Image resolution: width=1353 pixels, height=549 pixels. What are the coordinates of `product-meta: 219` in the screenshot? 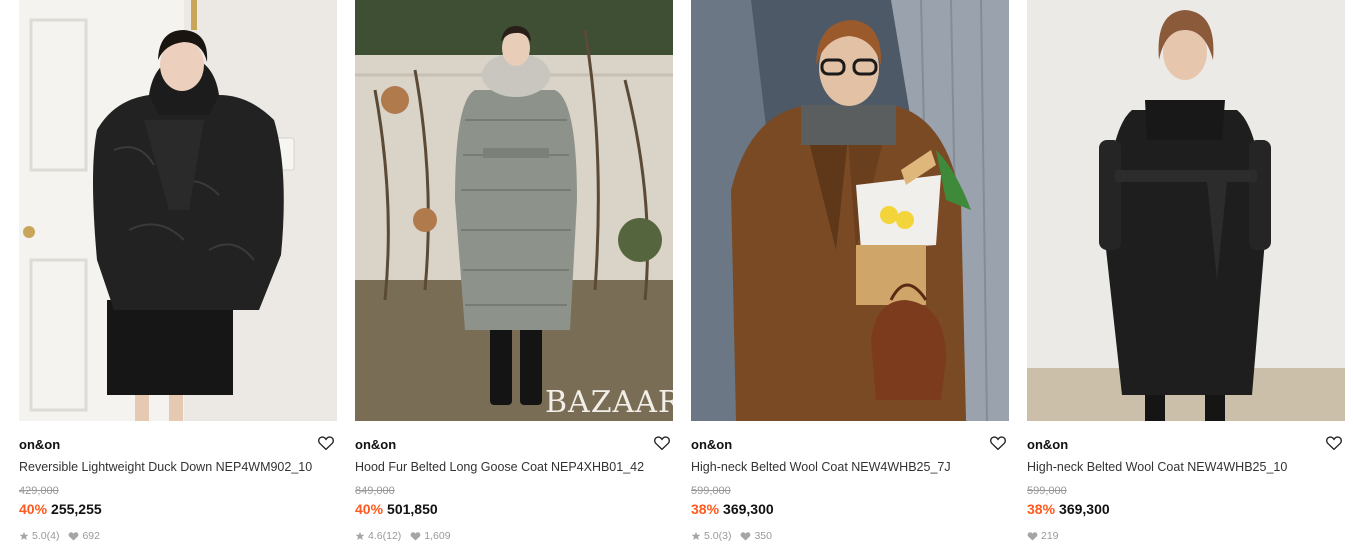 It's located at (1043, 536).